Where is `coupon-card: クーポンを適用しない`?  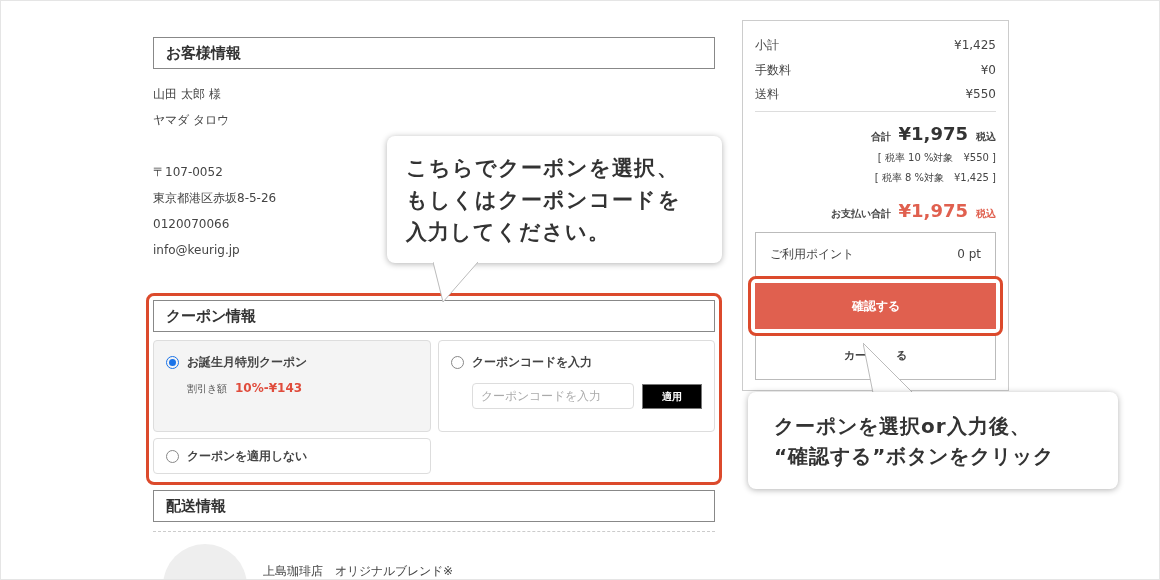
coupon-card: クーポンを適用しない is located at coordinates (292, 456).